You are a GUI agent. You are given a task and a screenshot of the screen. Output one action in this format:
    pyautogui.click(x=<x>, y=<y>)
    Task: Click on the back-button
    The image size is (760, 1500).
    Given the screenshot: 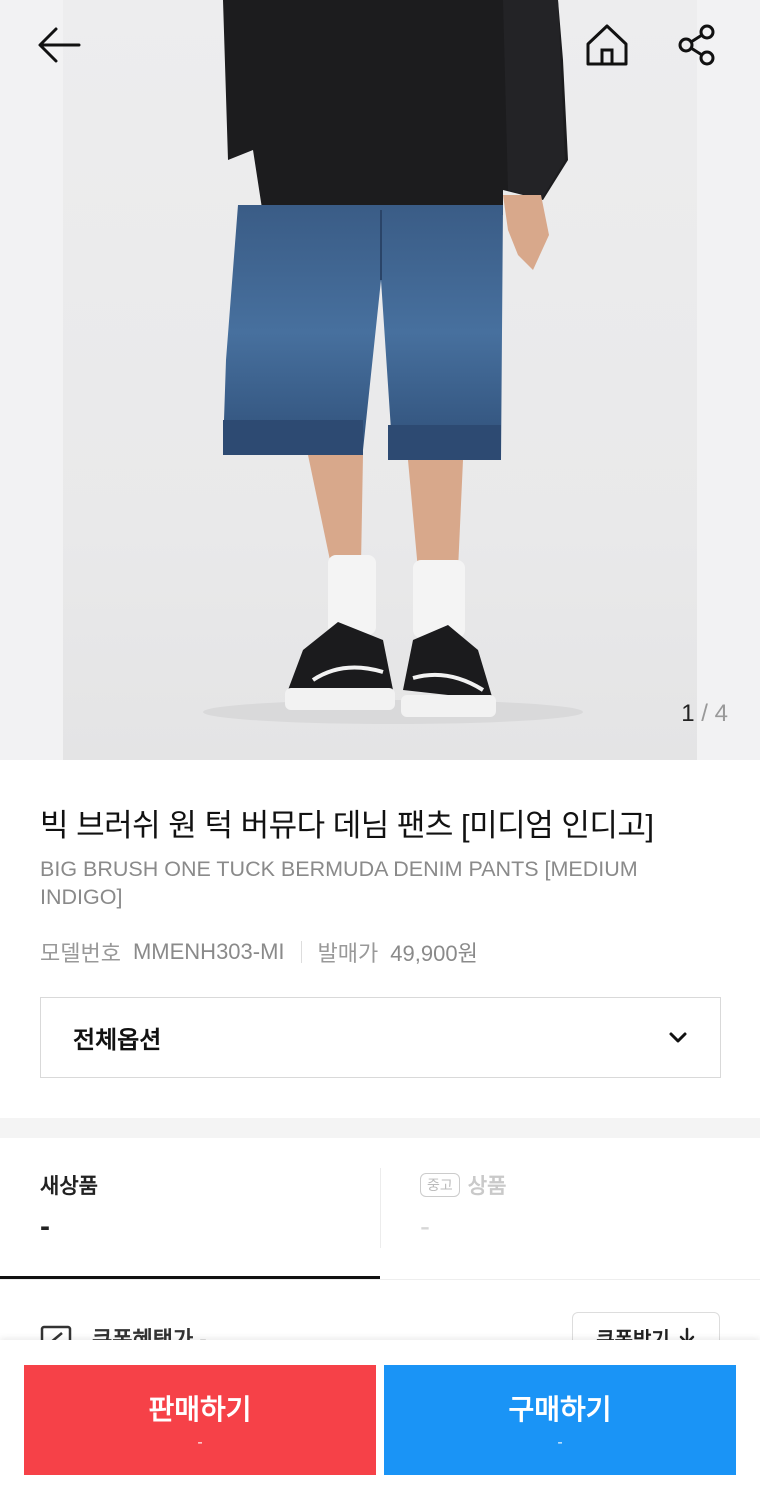 What is the action you would take?
    pyautogui.click(x=59, y=45)
    